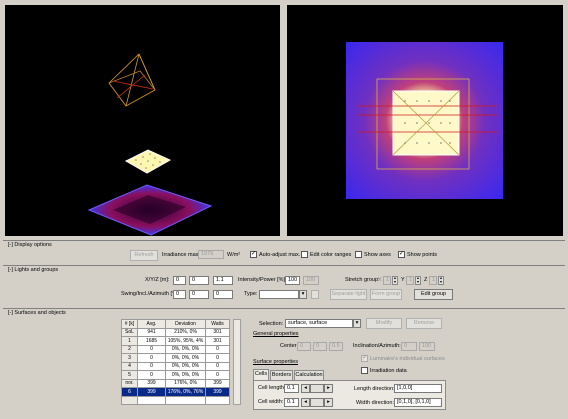  What do you see at coordinates (129, 341) in the screenshot?
I see `table-cell: 1` at bounding box center [129, 341].